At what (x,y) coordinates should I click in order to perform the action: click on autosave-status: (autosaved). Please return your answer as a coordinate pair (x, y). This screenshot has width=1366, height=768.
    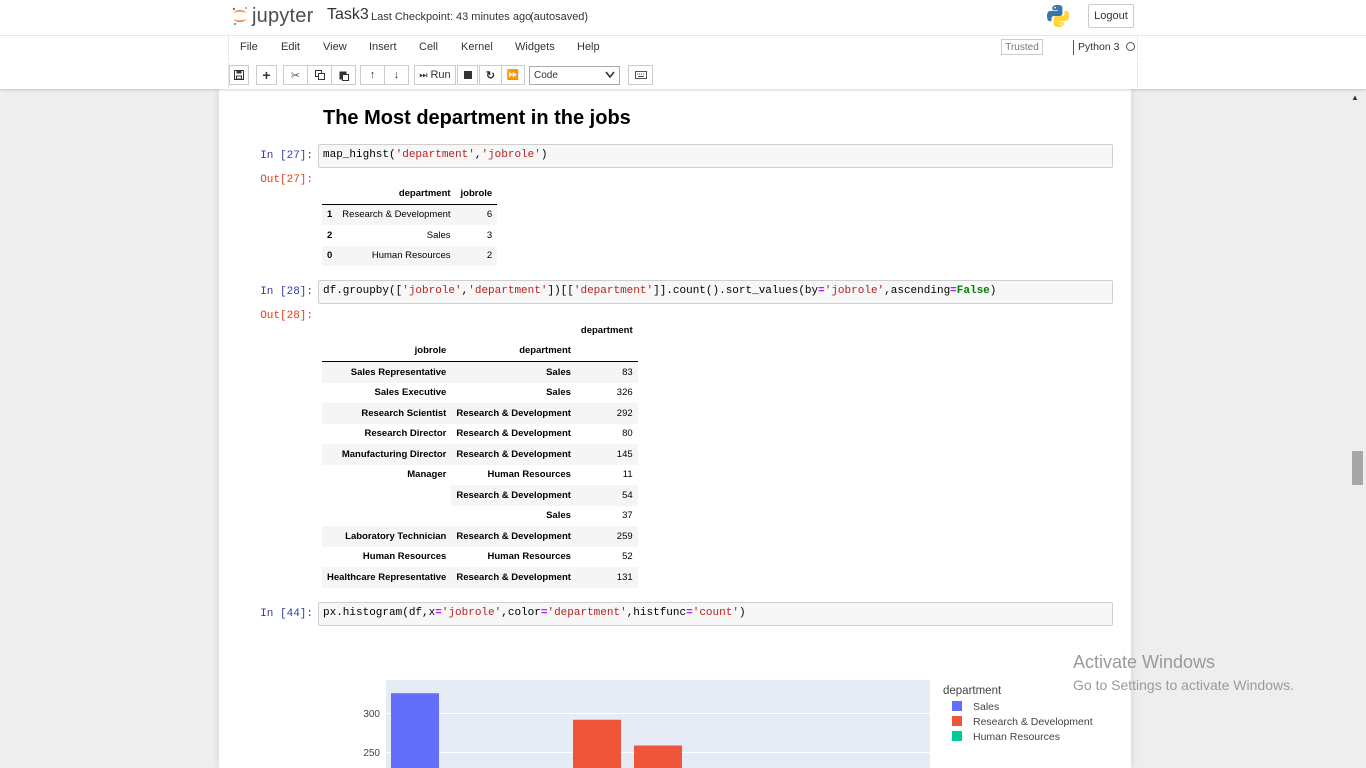
    Looking at the image, I should click on (559, 17).